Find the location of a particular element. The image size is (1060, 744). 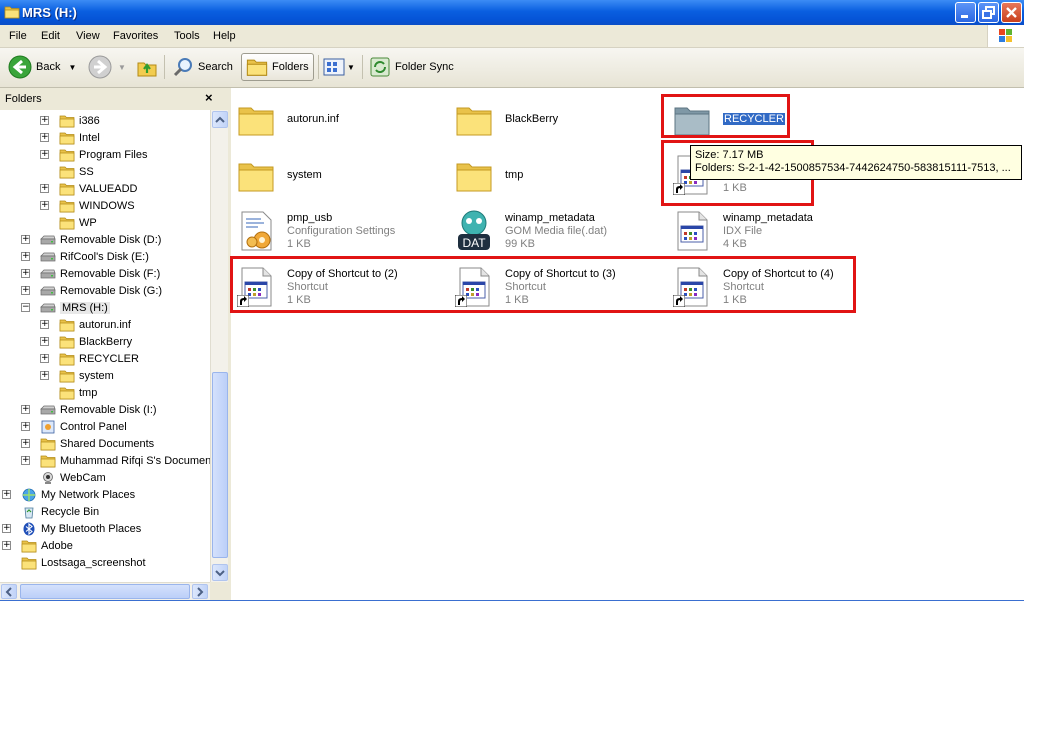

close-icon is located at coordinates (1011, 12).